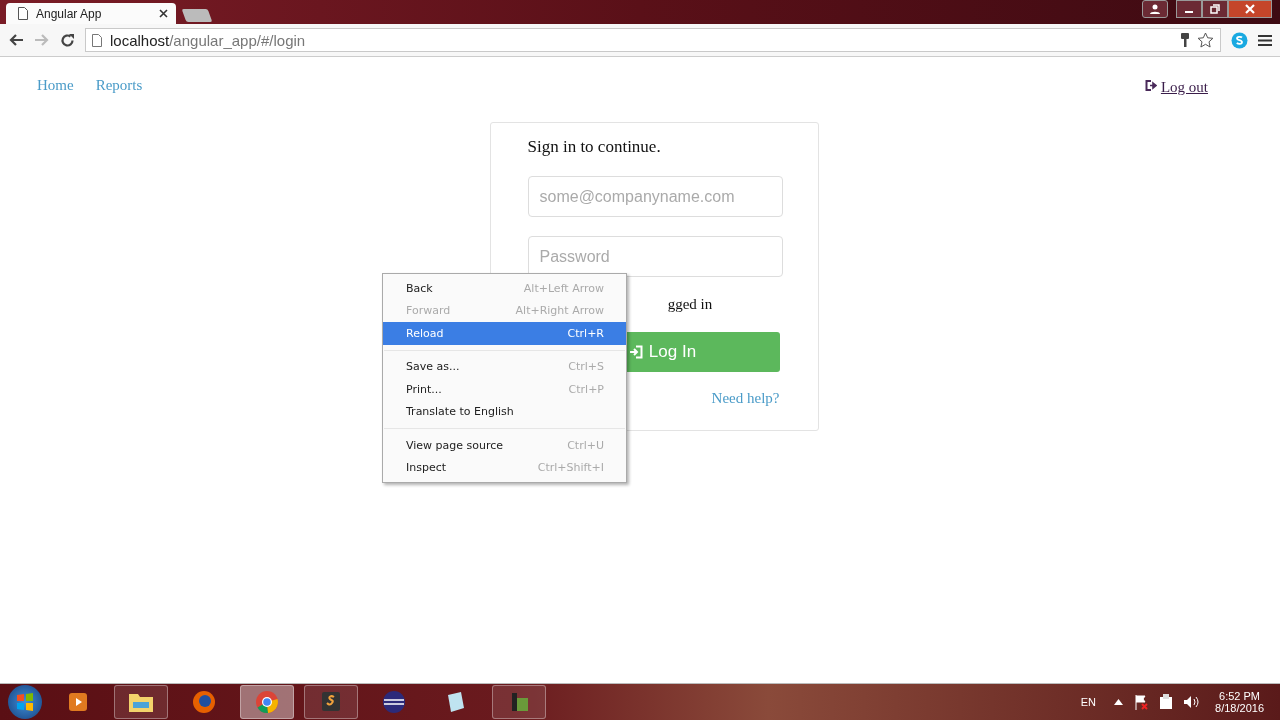 The height and width of the screenshot is (720, 1280). Describe the element at coordinates (655, 196) in the screenshot. I see `email-field: some@companyname.com` at that location.